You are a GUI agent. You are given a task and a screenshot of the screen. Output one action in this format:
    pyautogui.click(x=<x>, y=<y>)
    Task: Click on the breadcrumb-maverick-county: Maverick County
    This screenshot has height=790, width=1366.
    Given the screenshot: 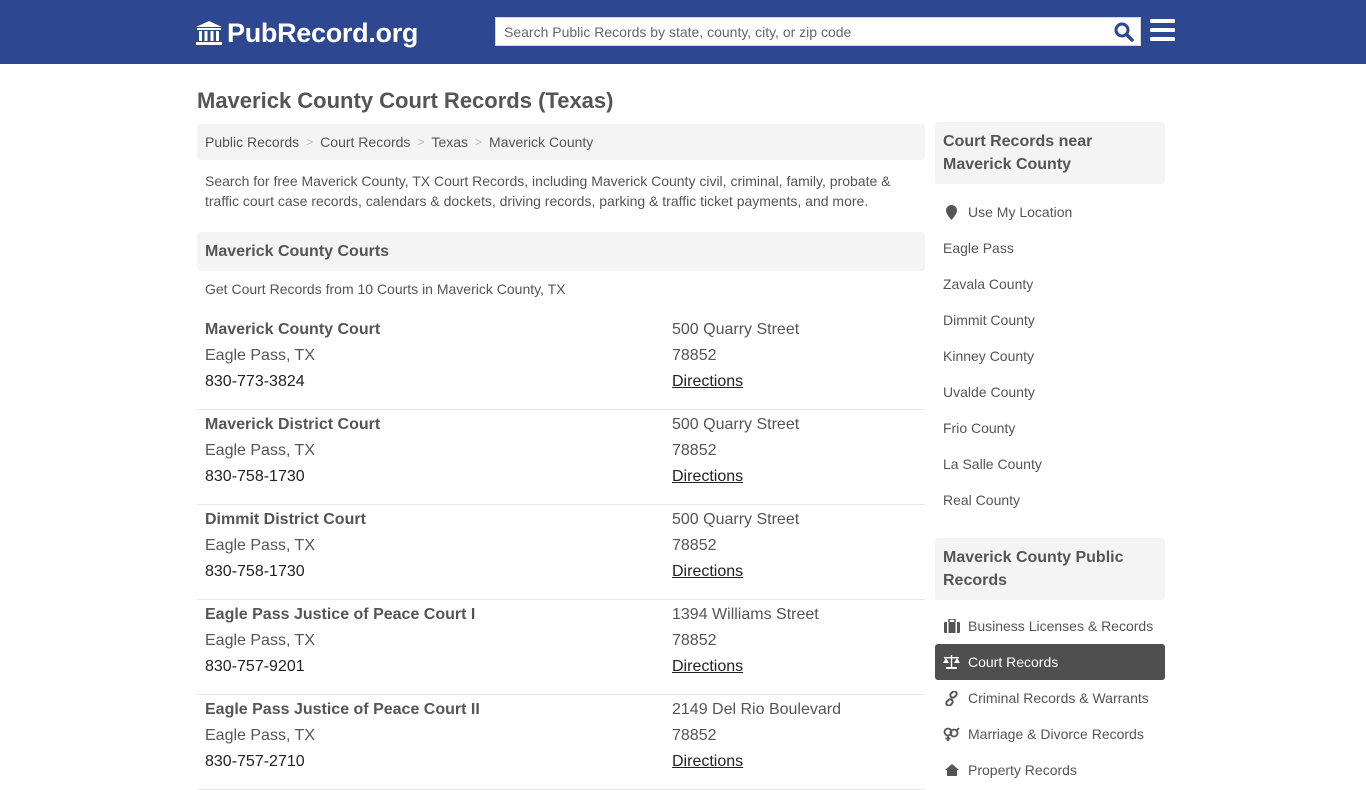 What is the action you would take?
    pyautogui.click(x=541, y=142)
    